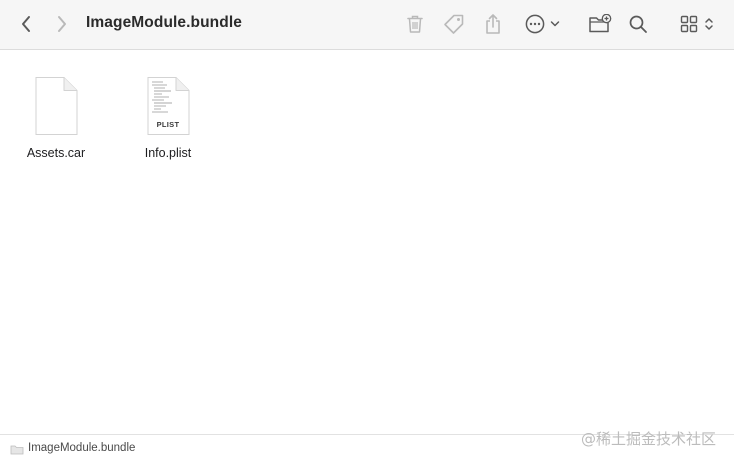 This screenshot has height=461, width=734. I want to click on tag-button, so click(454, 24).